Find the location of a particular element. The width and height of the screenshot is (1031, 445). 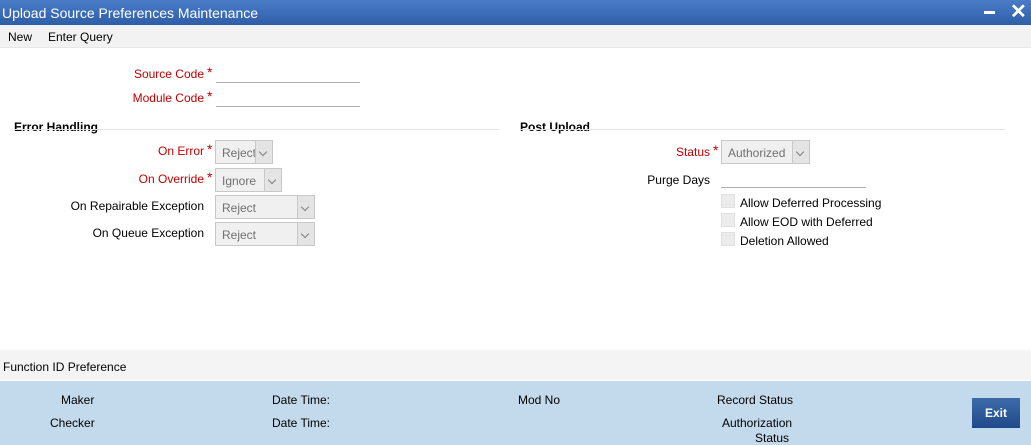

on-override-label: On Override is located at coordinates (171, 179).